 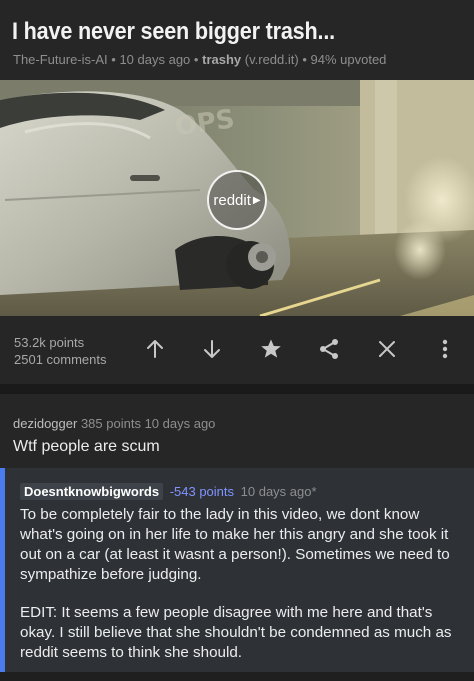 I want to click on share-icon, so click(x=329, y=349).